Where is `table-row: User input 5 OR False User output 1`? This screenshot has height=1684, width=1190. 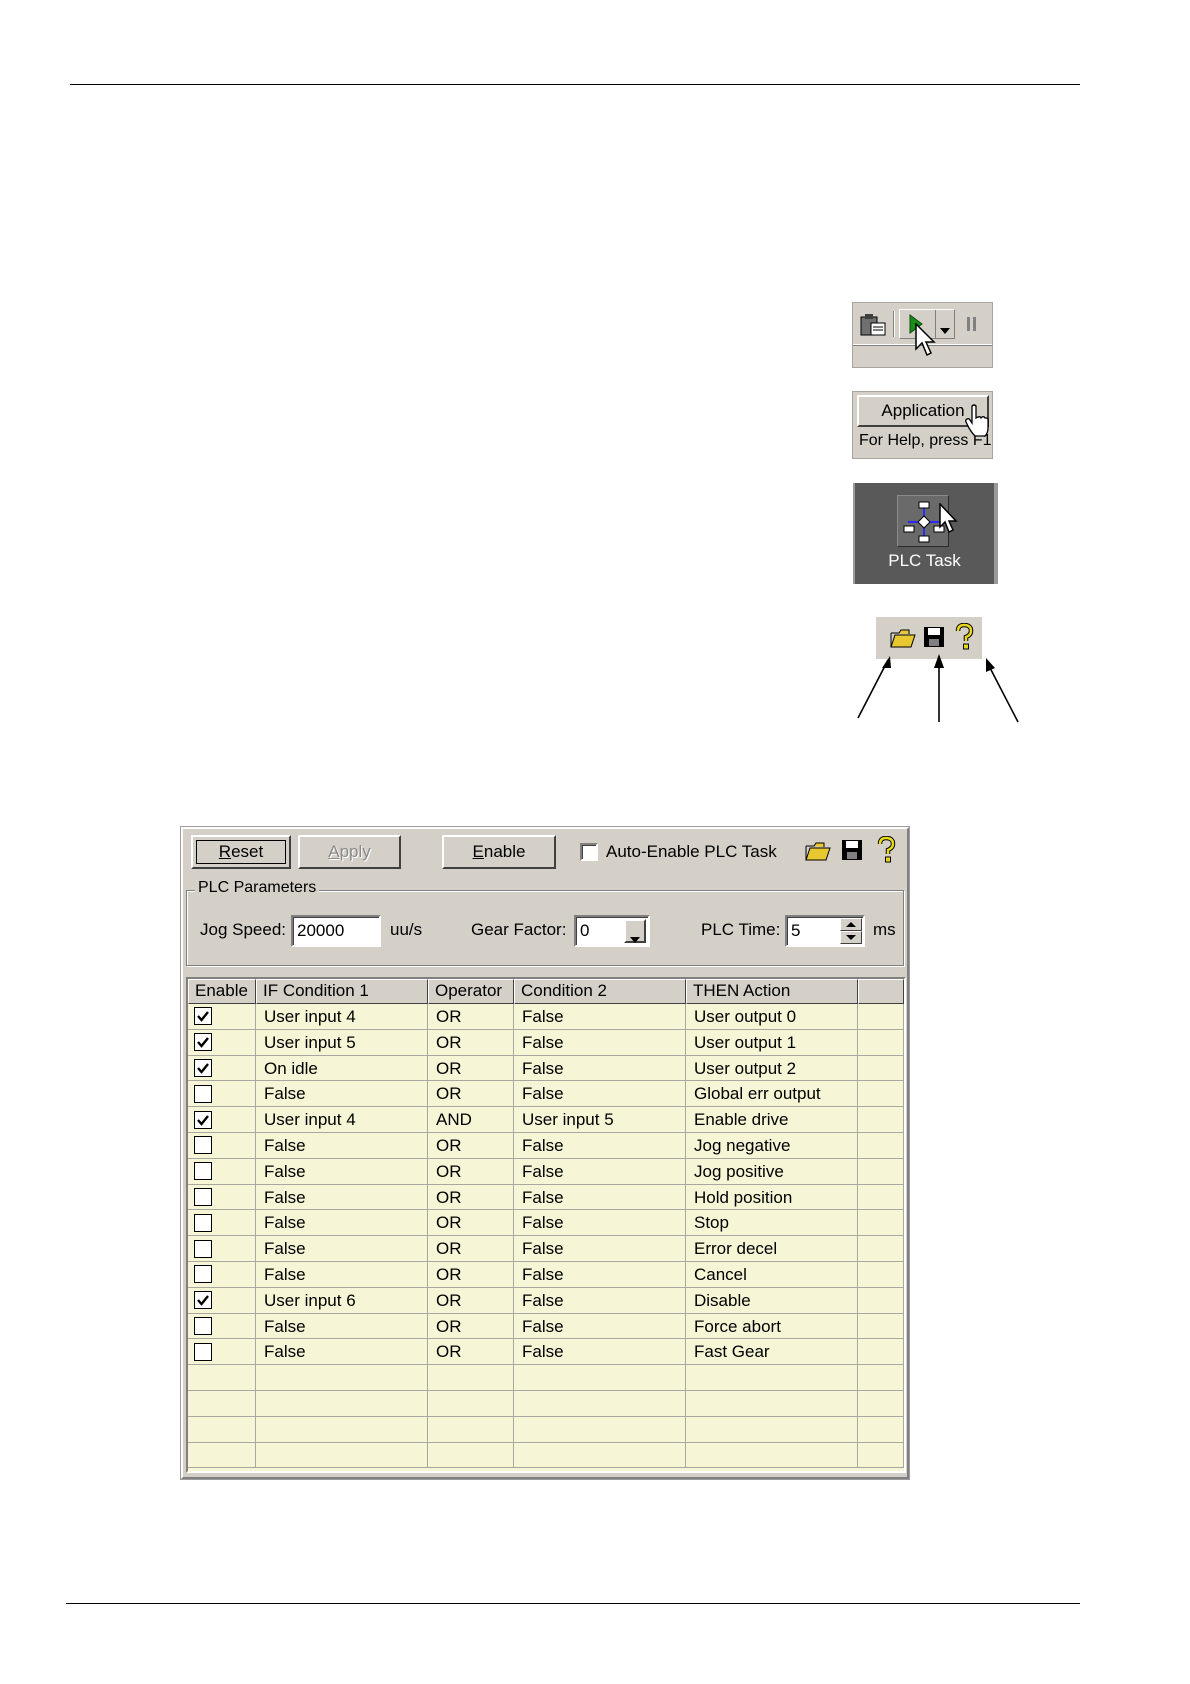
table-row: User input 5 OR False User output 1 is located at coordinates (546, 1042).